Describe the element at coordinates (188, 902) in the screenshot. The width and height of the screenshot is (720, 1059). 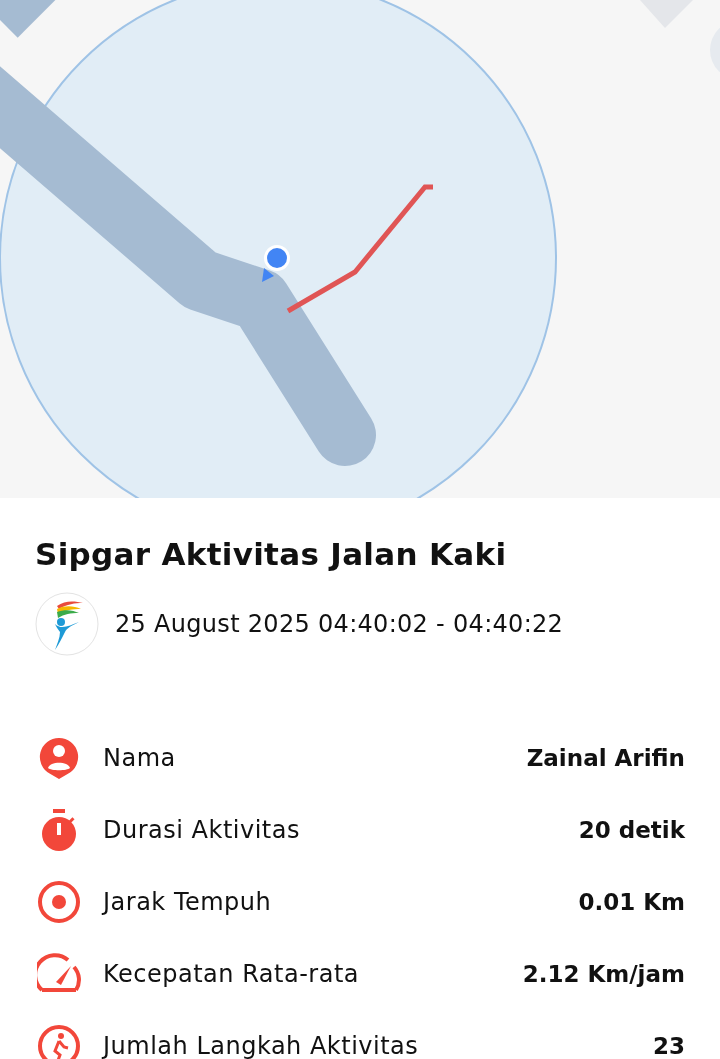
I see `stat-label: Jarak Tempuh` at that location.